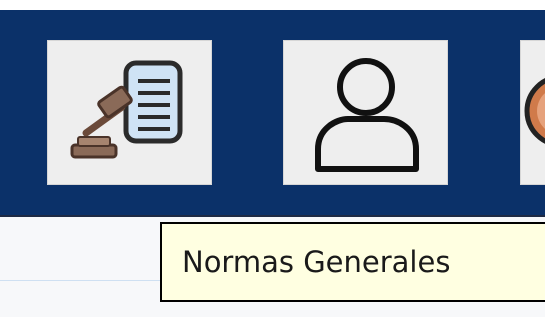 The height and width of the screenshot is (317, 545). I want to click on circle-icon, so click(534, 111).